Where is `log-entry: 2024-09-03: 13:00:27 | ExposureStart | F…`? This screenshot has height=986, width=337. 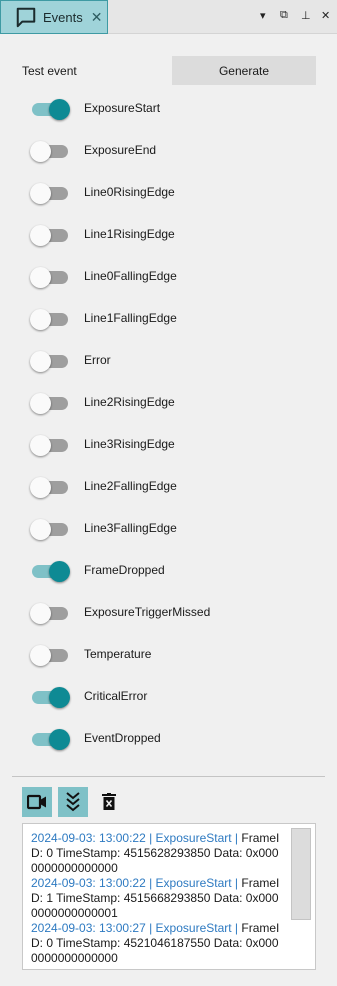 log-entry: 2024-09-03: 13:00:27 | ExposureStart | F… is located at coordinates (158, 943).